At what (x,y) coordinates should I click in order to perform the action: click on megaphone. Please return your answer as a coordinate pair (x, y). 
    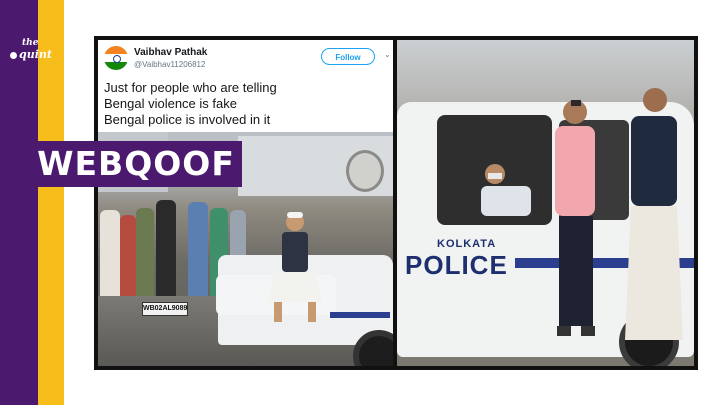
    Looking at the image, I should click on (365, 171).